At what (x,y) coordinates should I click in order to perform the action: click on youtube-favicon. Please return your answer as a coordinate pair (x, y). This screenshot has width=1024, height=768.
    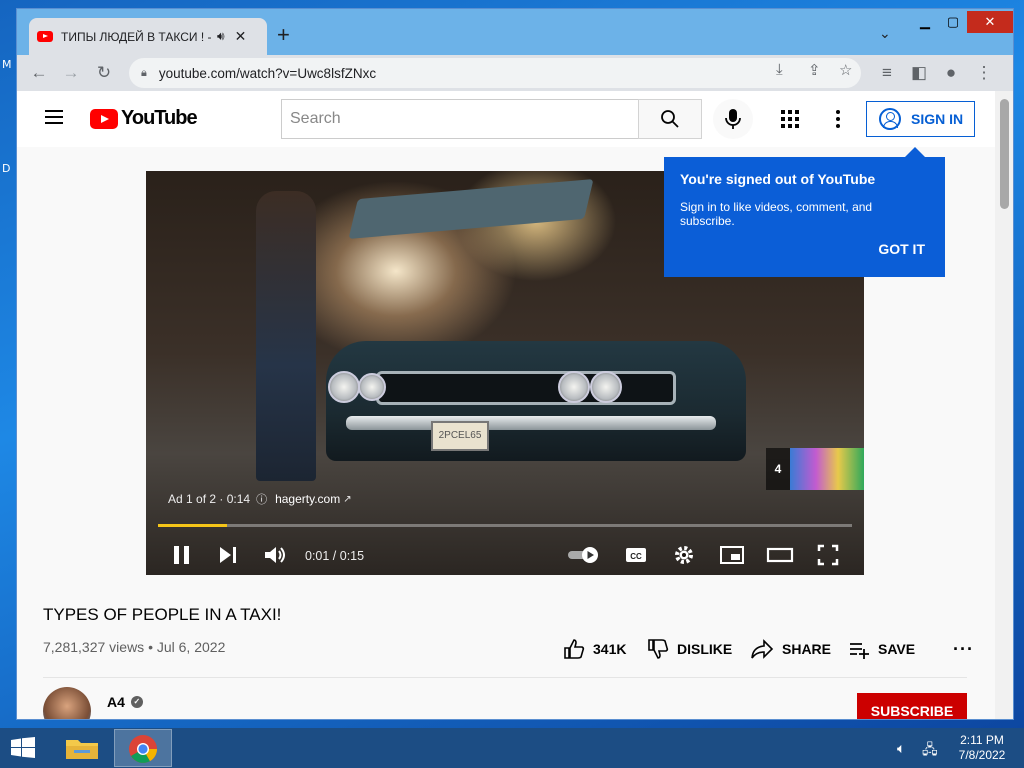
    Looking at the image, I should click on (45, 36).